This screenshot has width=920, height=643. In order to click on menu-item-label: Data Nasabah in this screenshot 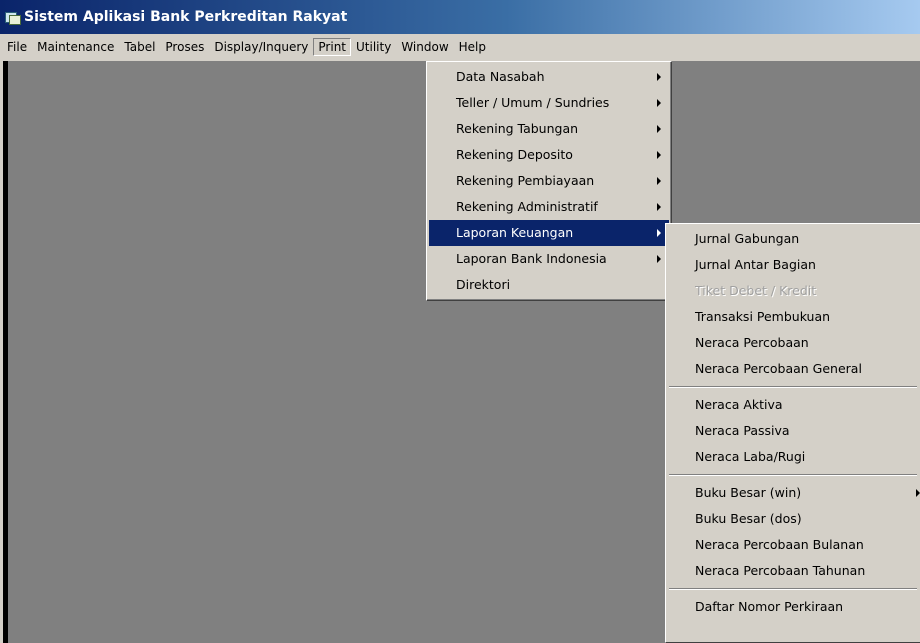, I will do `click(500, 76)`.